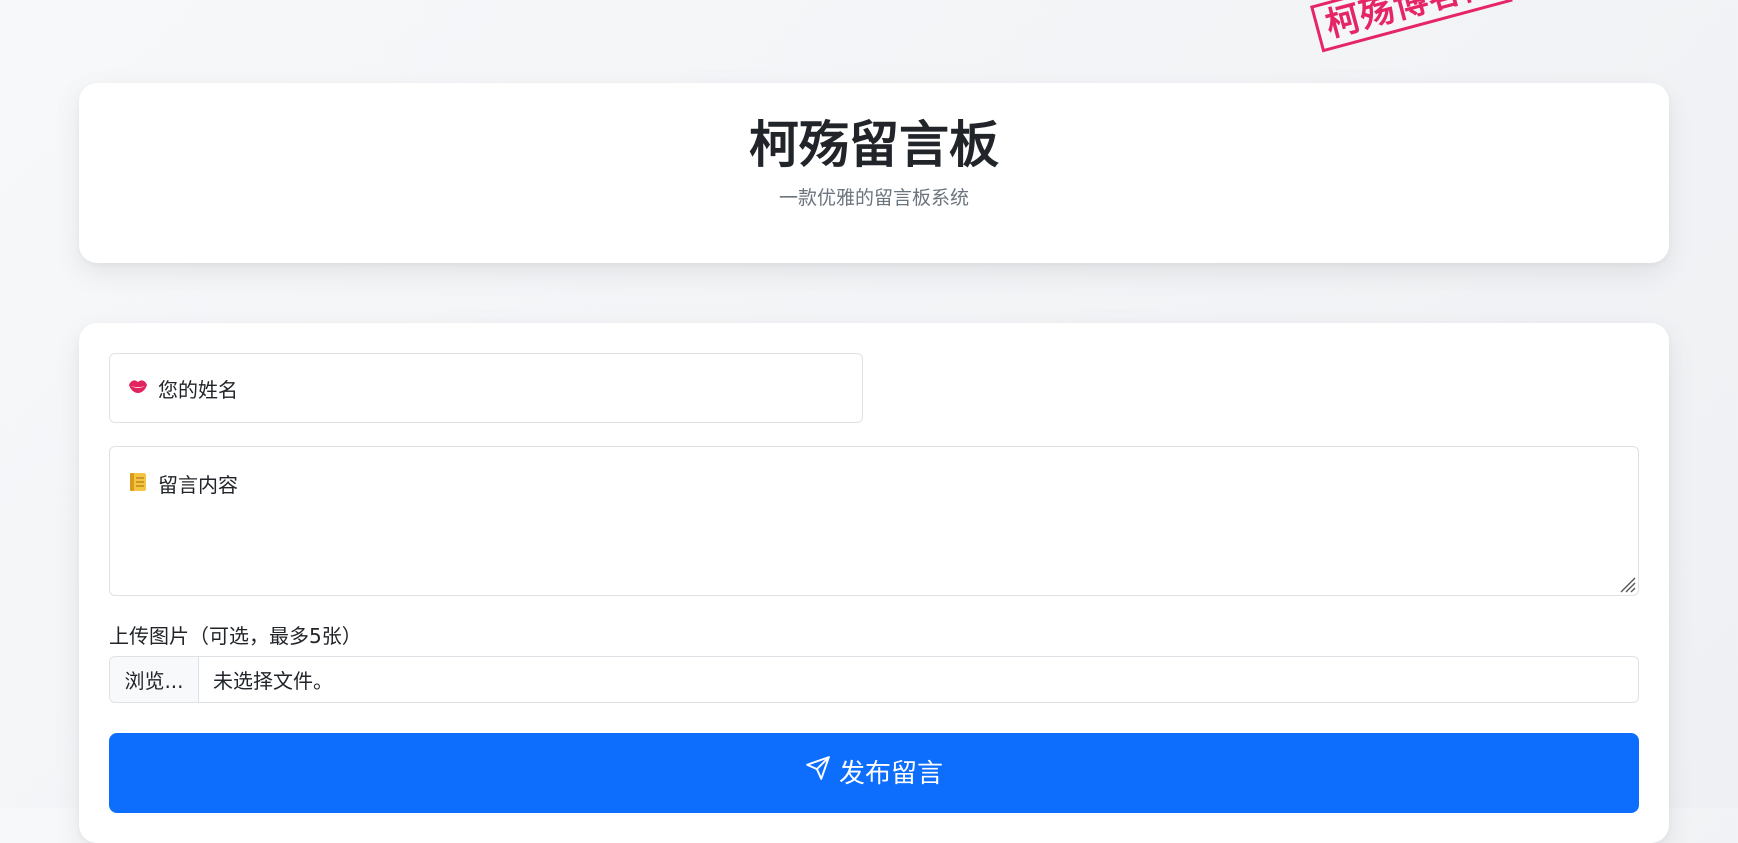  What do you see at coordinates (874, 679) in the screenshot?
I see `image-file-input: 浏览... 未选择文件。` at bounding box center [874, 679].